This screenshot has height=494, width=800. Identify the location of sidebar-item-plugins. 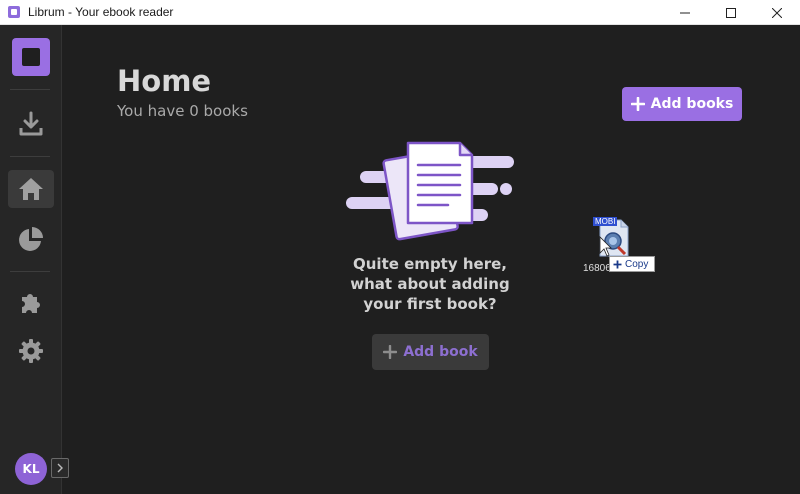
(31, 302).